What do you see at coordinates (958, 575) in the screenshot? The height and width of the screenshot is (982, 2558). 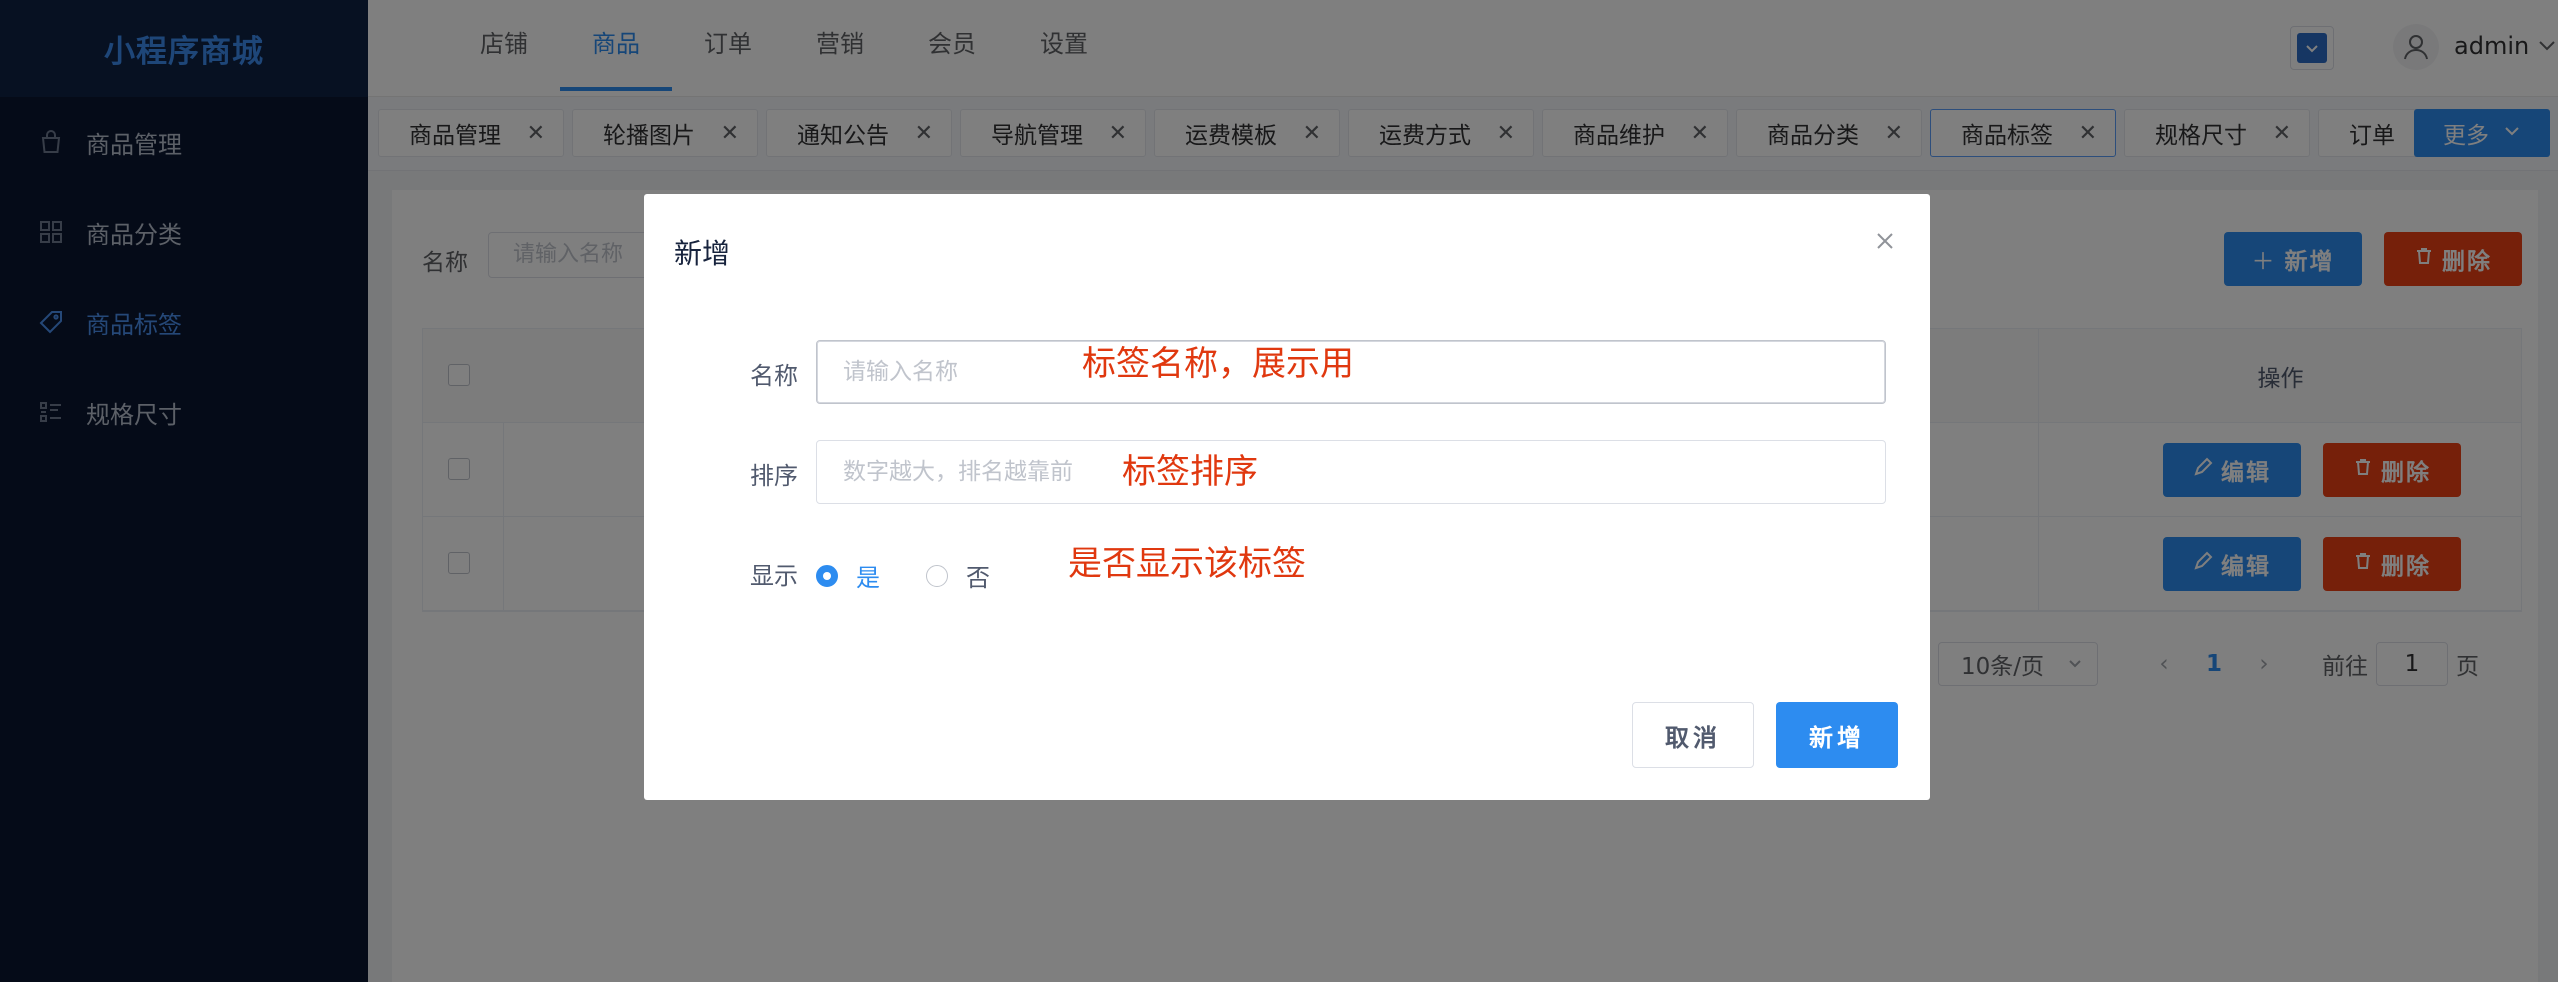 I see `show-no-radio: 否` at bounding box center [958, 575].